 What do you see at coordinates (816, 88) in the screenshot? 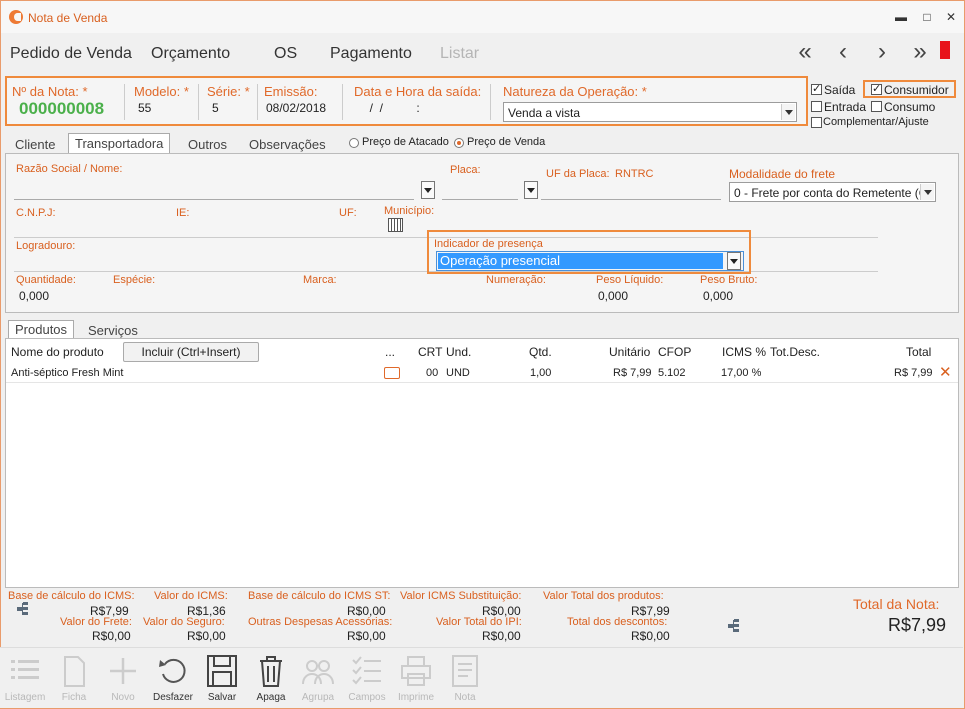
I see `saida-checkbox` at bounding box center [816, 88].